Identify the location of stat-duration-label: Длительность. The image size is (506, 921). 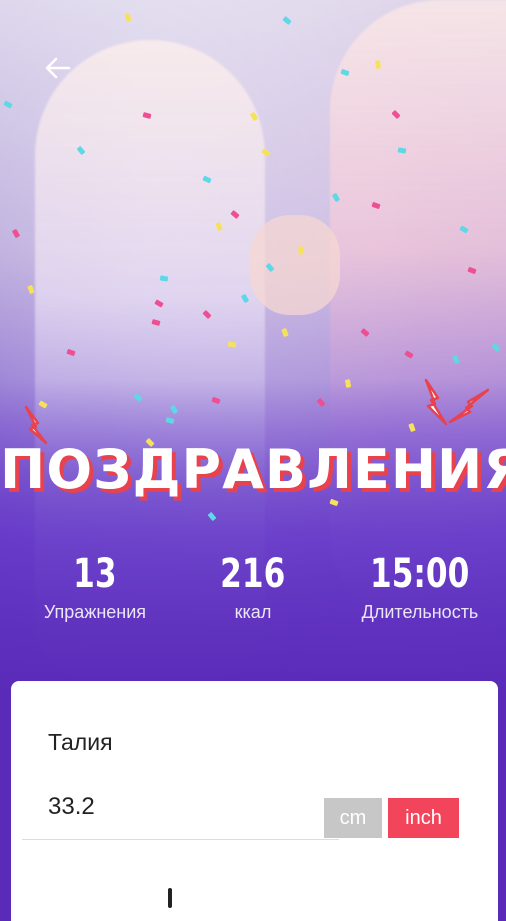
(420, 612).